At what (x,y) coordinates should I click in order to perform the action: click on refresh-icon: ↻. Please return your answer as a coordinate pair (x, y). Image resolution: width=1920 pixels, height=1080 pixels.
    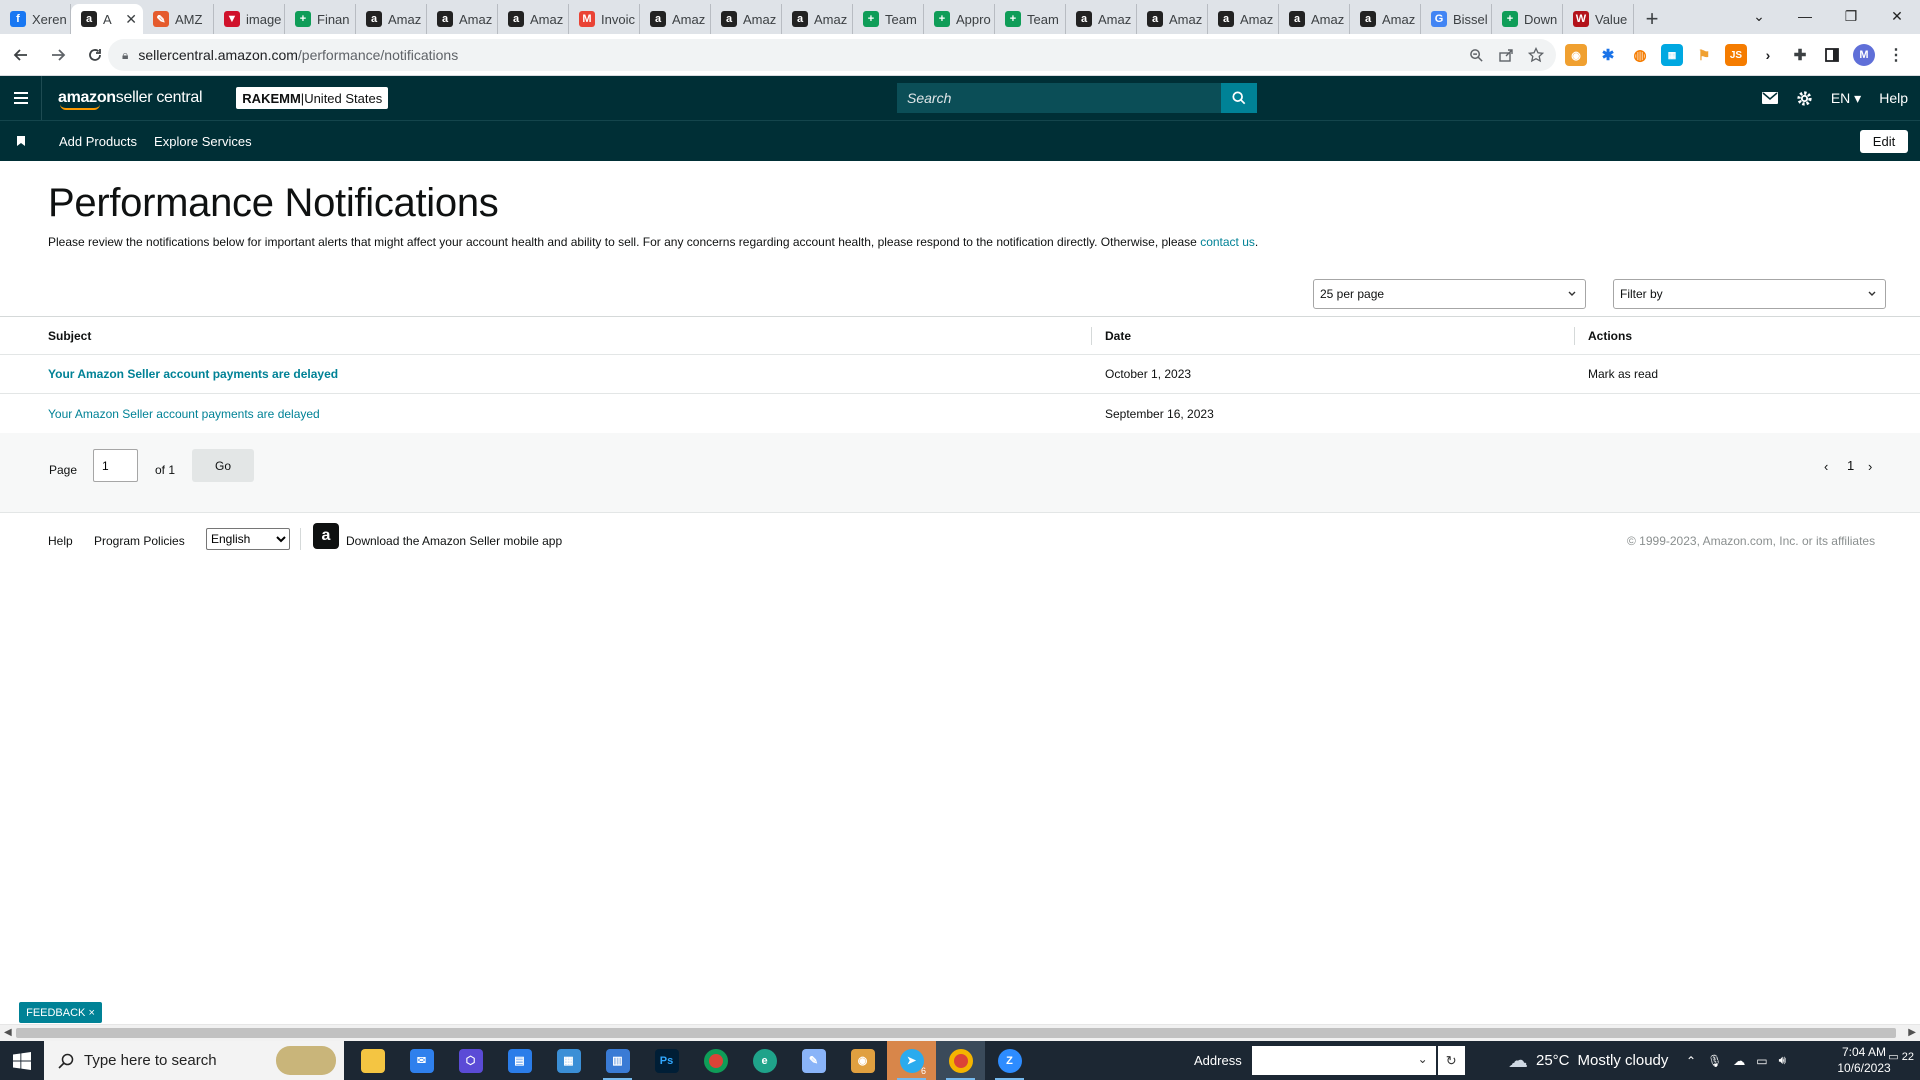
    Looking at the image, I should click on (1451, 1060).